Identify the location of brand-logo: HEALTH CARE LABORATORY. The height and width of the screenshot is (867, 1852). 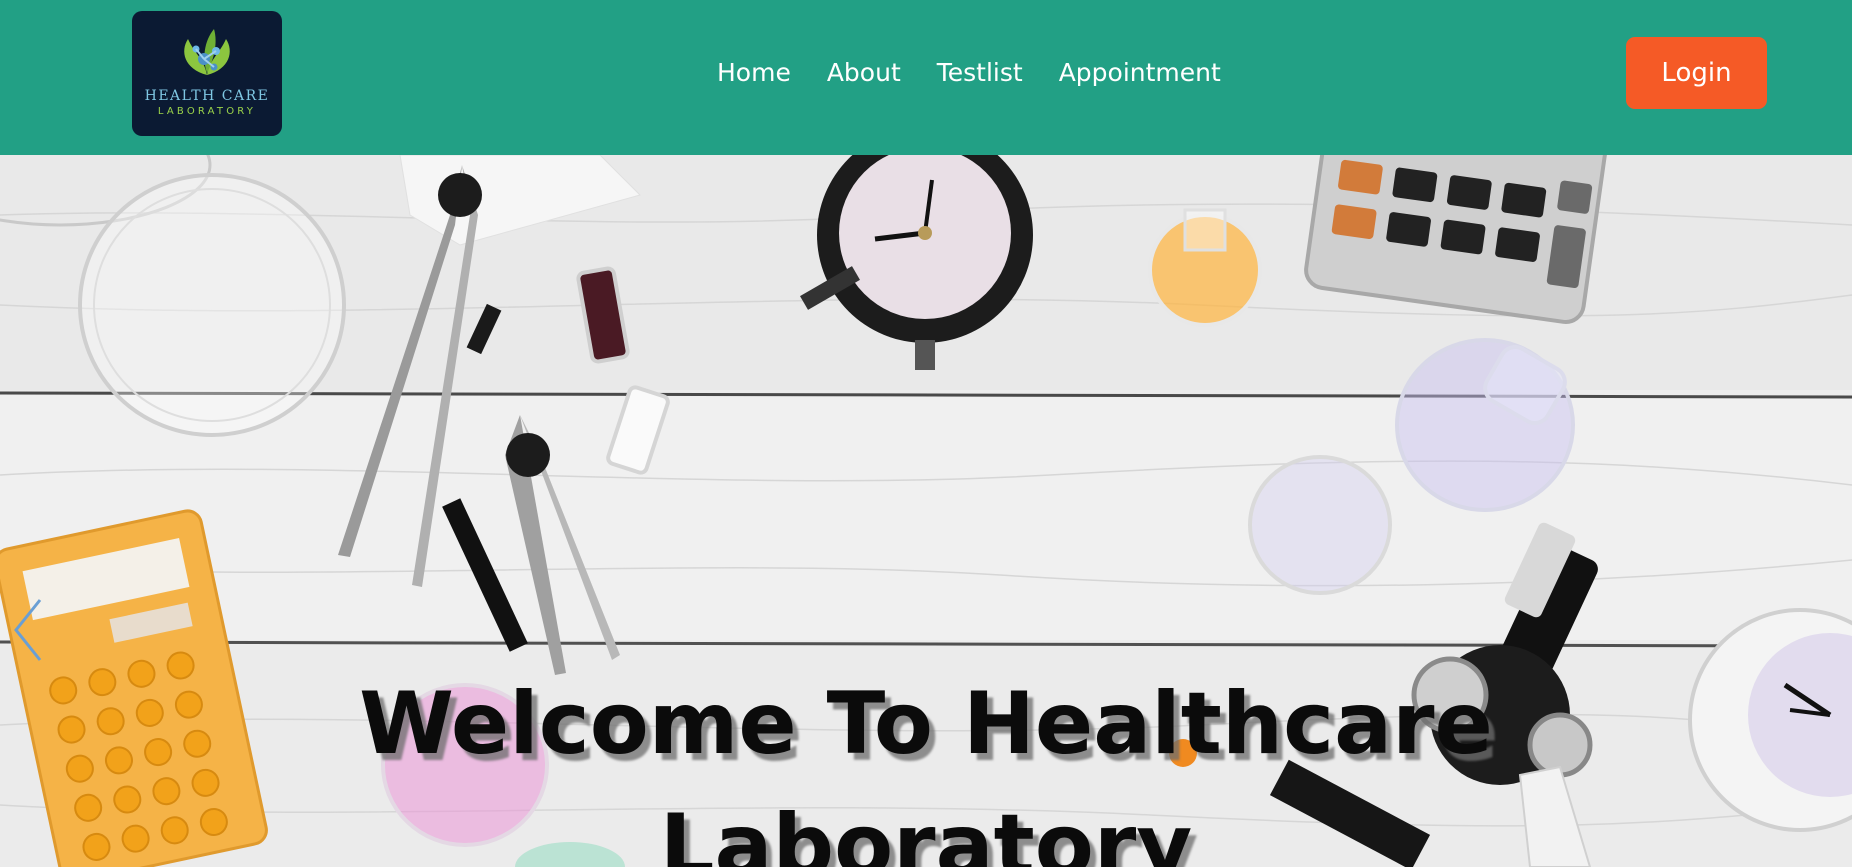
(207, 73).